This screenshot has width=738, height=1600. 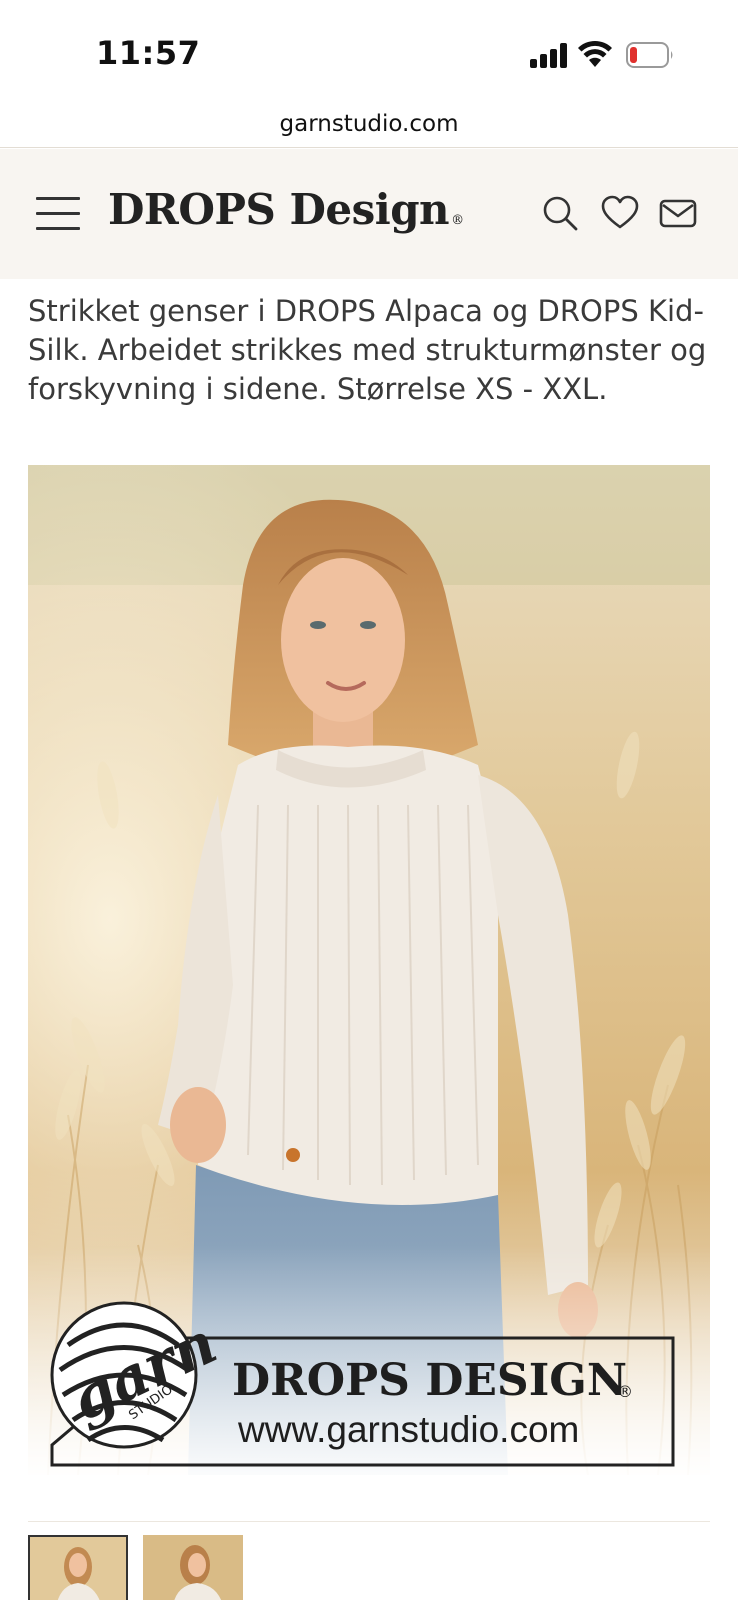 What do you see at coordinates (58, 214) in the screenshot?
I see `menu-icon` at bounding box center [58, 214].